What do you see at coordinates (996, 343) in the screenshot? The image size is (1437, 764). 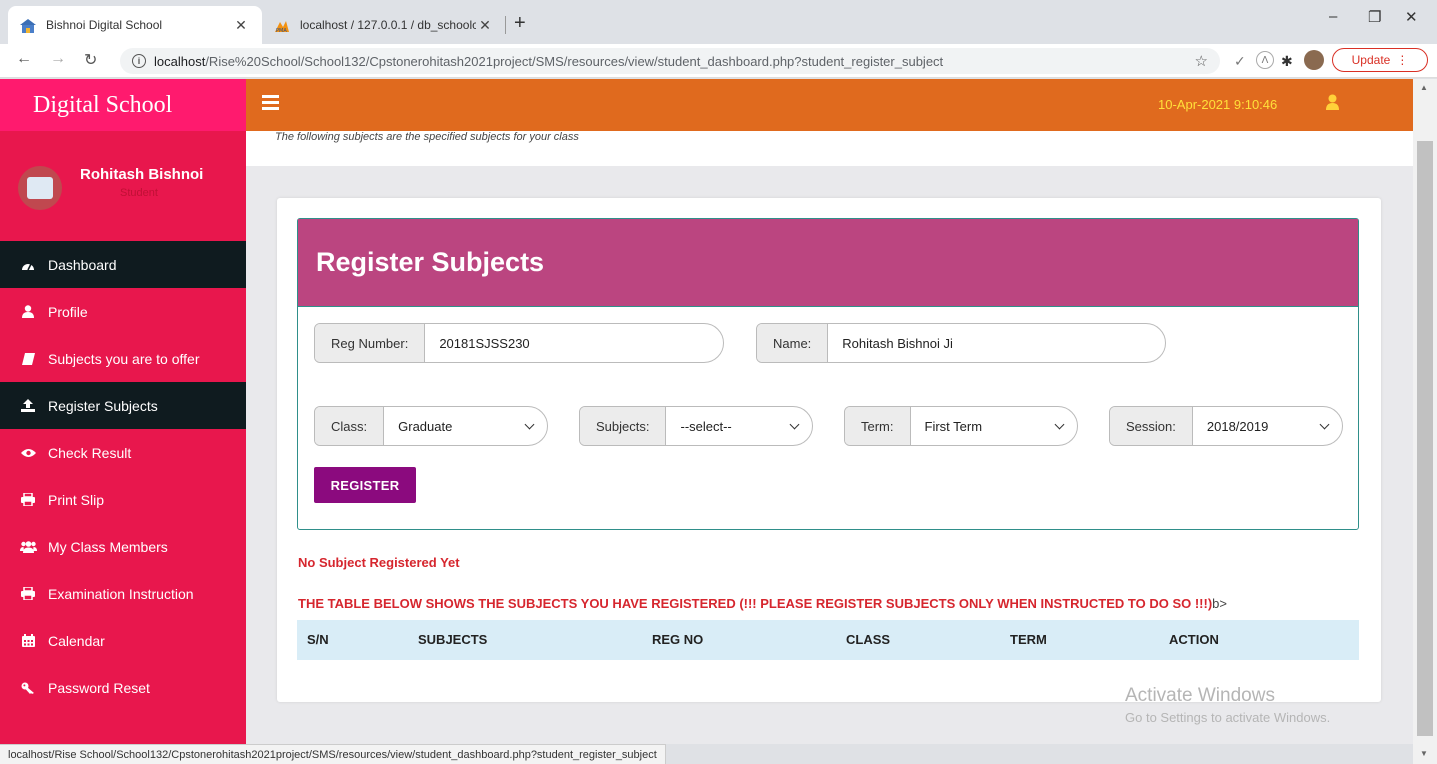 I see `name-field: Rohitash Bishnoi Ji` at bounding box center [996, 343].